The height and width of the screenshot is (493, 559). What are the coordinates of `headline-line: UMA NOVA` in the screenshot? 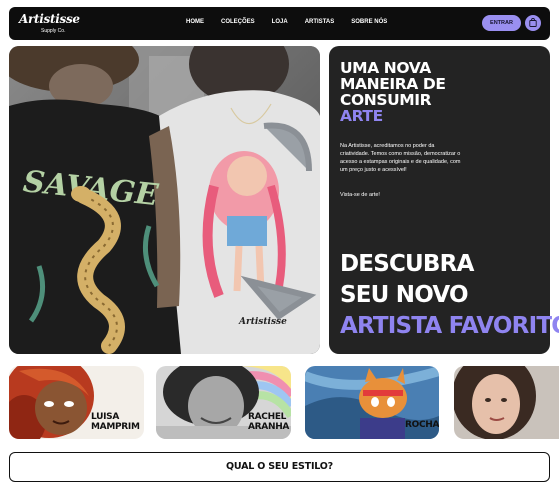 It's located at (385, 68).